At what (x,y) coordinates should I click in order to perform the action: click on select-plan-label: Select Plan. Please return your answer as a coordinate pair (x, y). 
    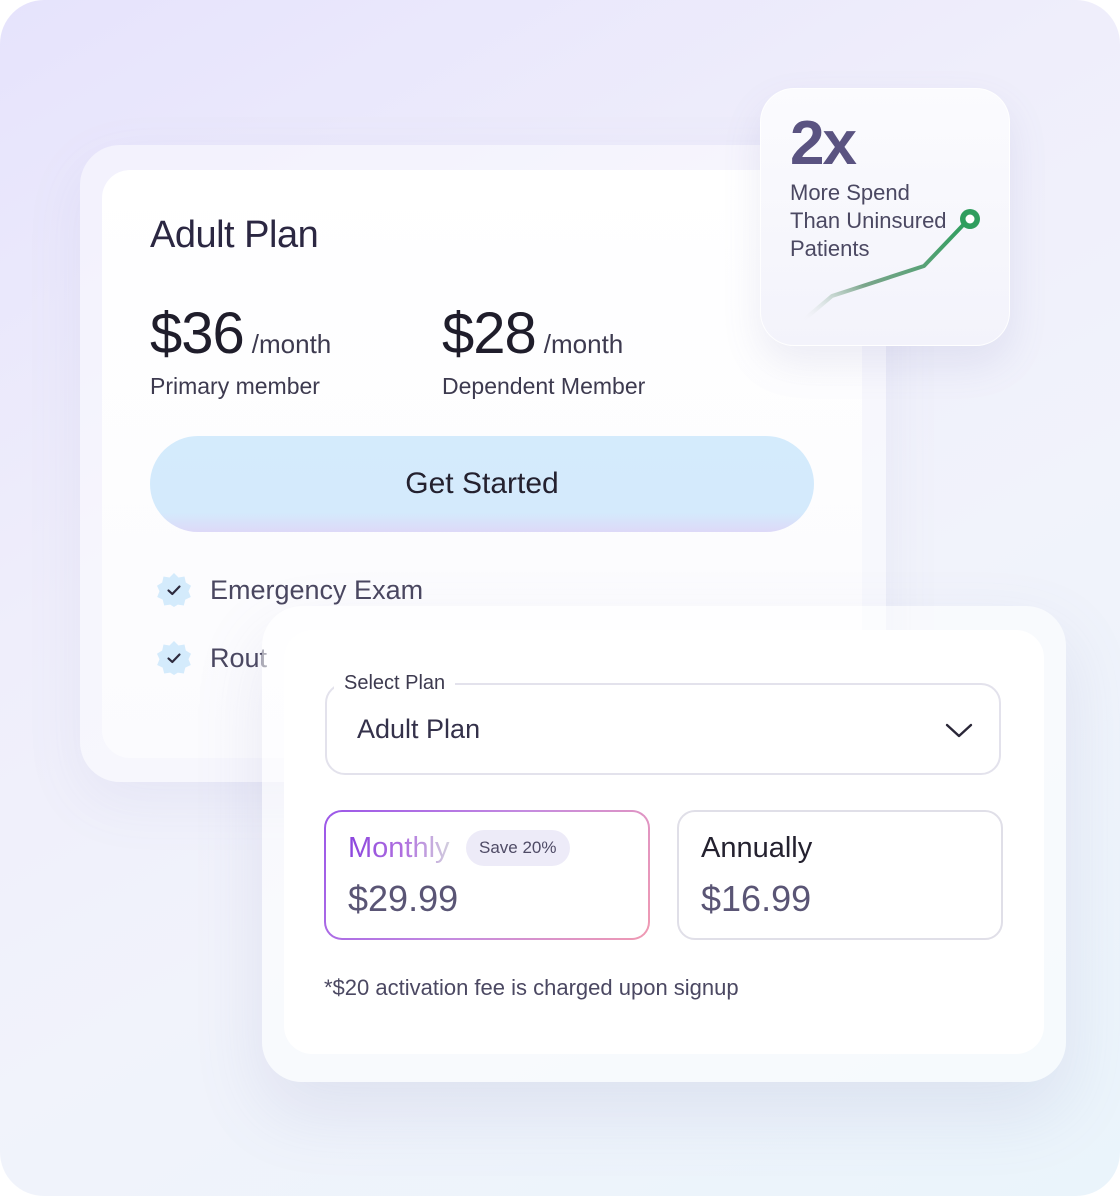
    Looking at the image, I should click on (395, 683).